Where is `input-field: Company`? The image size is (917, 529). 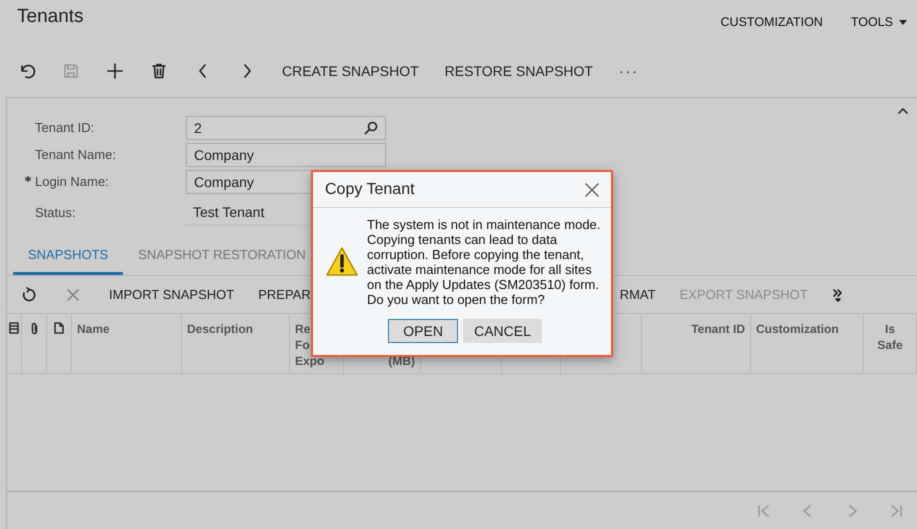 input-field: Company is located at coordinates (286, 155).